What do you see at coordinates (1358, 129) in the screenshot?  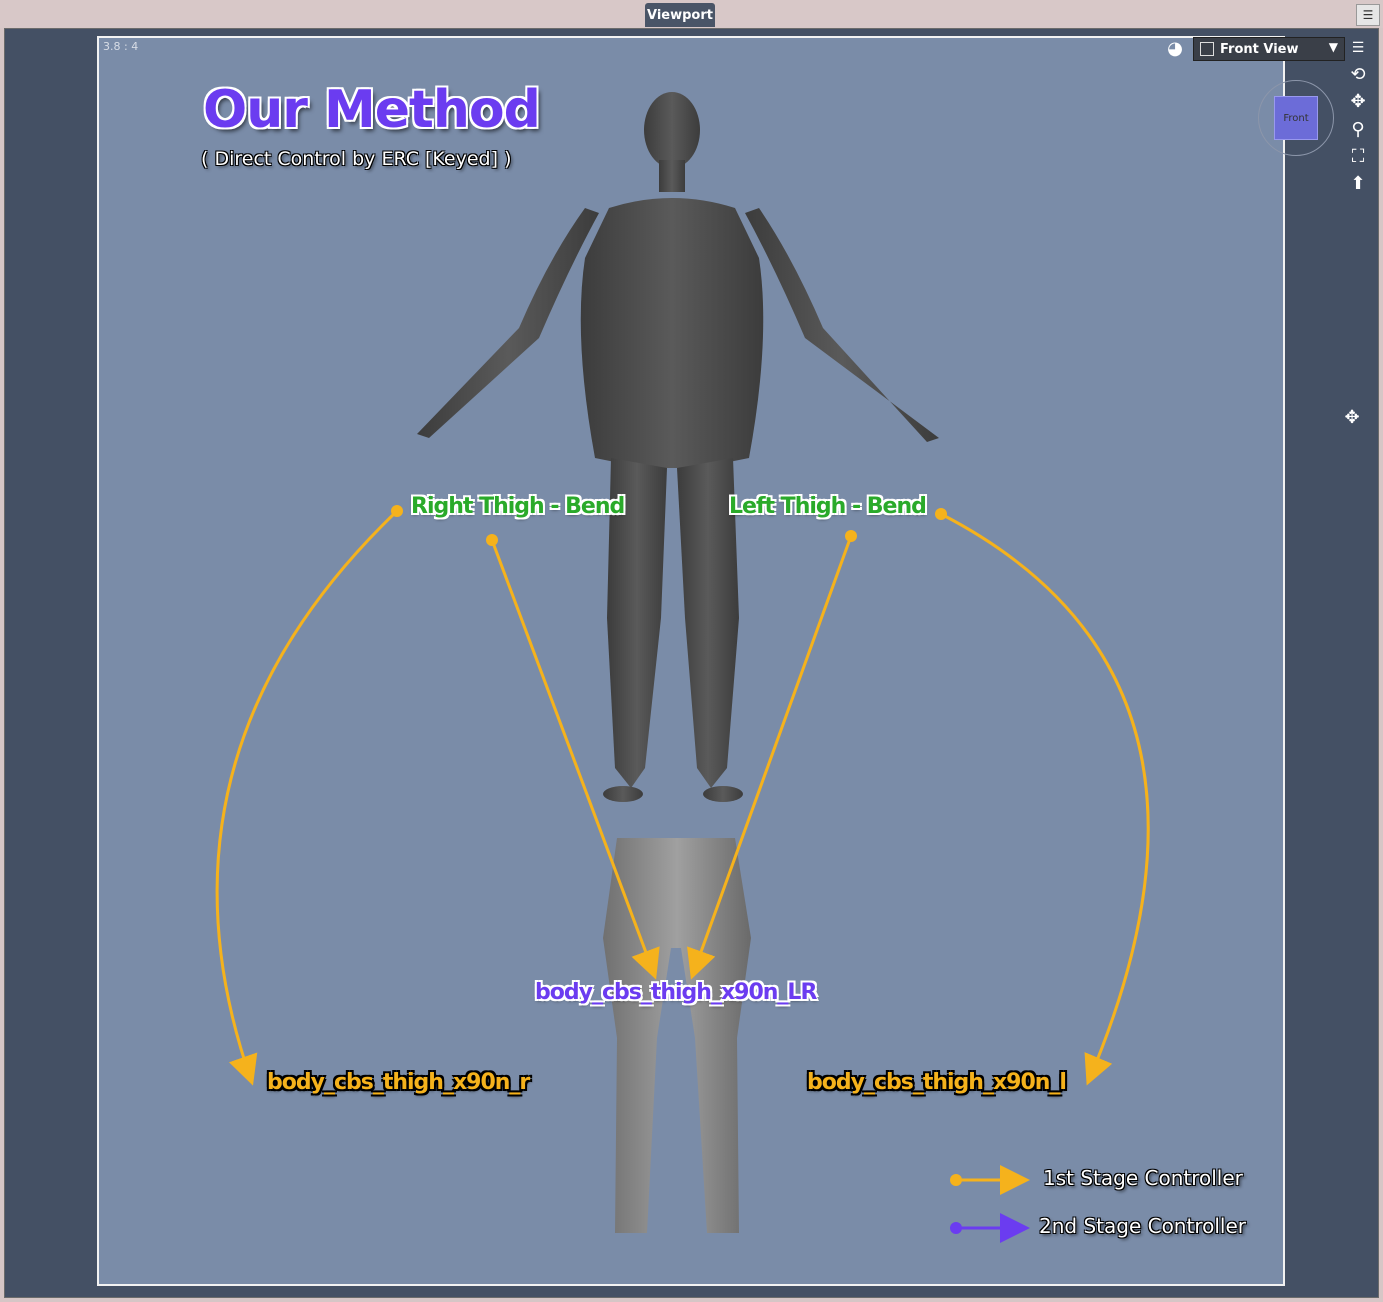 I see `zoom-icon: ⚲` at bounding box center [1358, 129].